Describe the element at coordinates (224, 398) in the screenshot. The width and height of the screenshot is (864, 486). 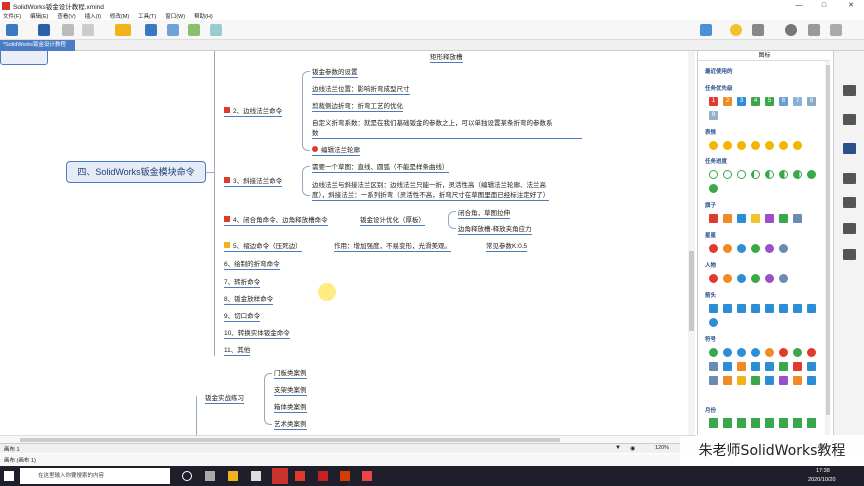
I see `branch-practice: 钣金实战练习` at that location.